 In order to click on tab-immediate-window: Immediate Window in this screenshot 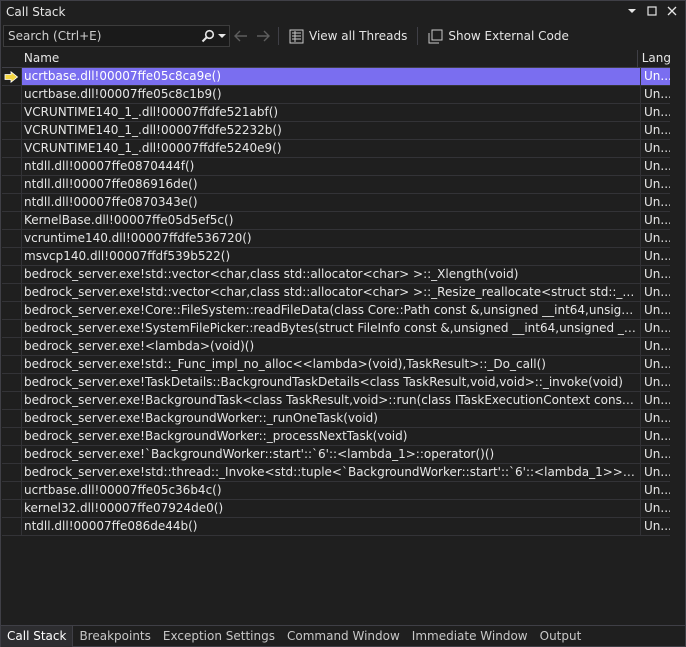, I will do `click(470, 636)`.